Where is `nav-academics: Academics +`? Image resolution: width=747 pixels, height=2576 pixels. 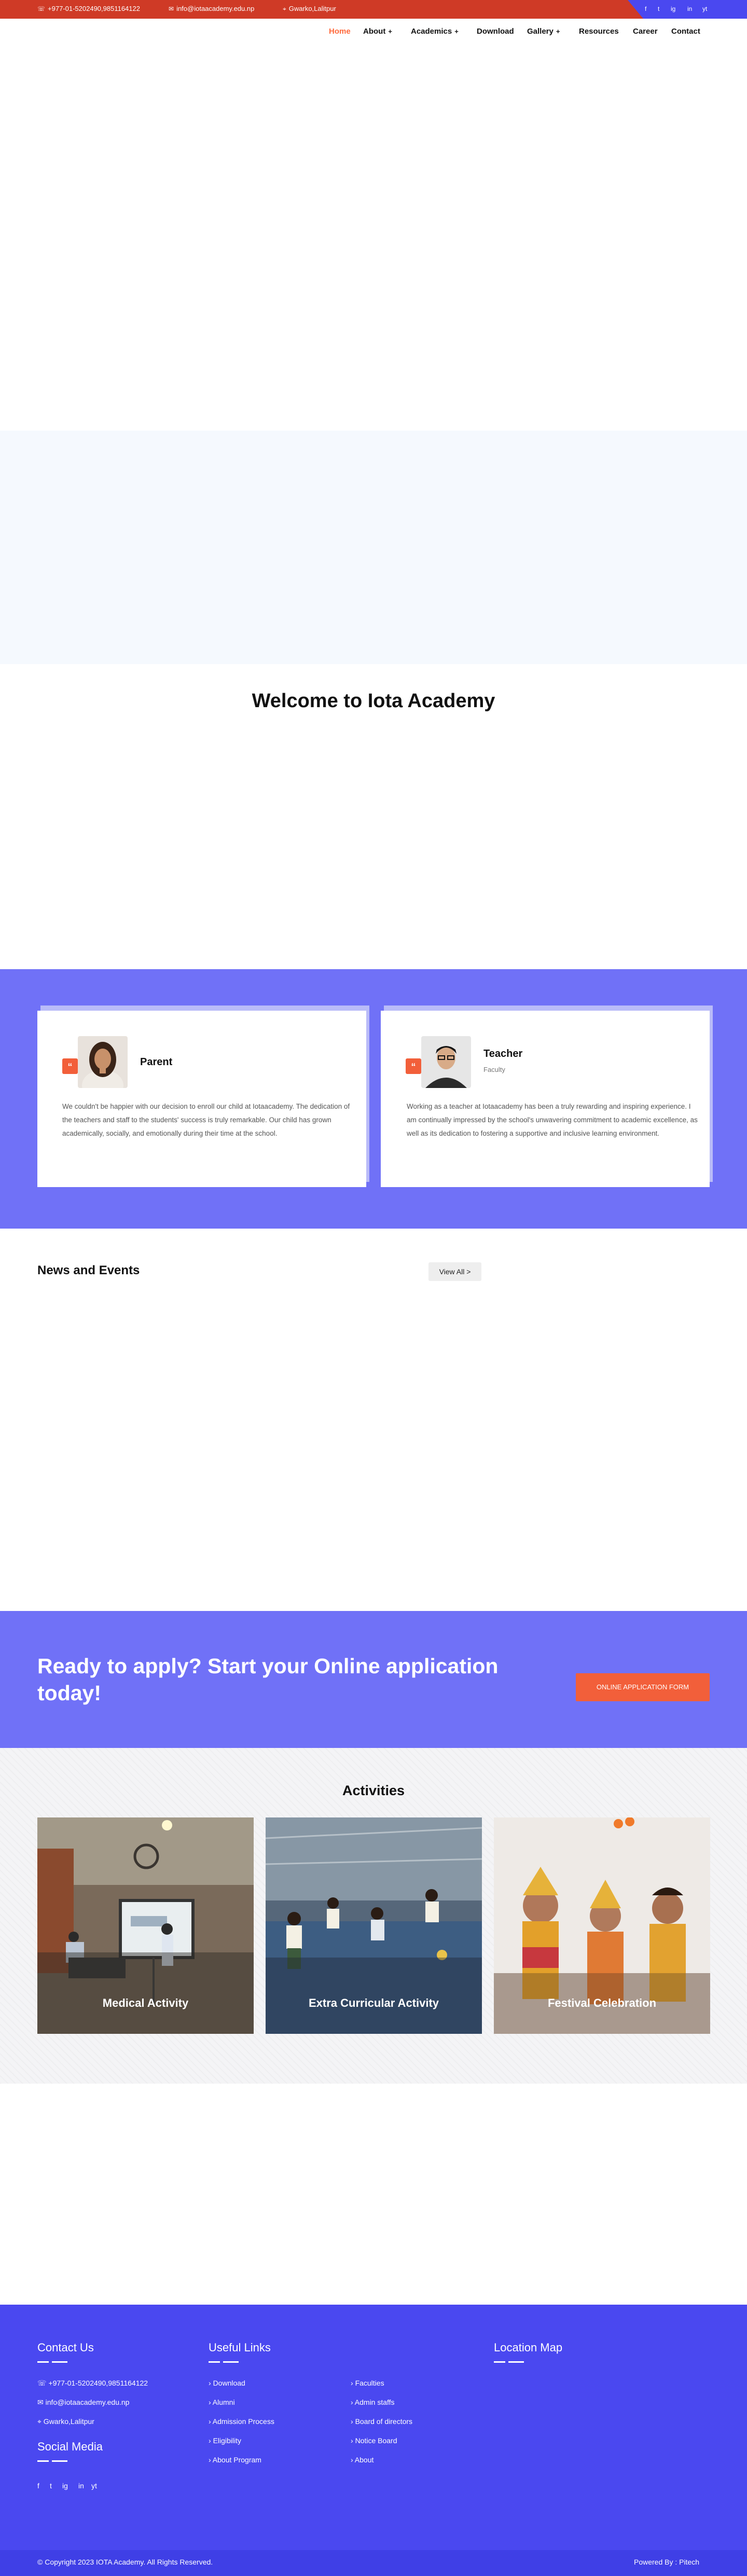 nav-academics: Academics + is located at coordinates (435, 31).